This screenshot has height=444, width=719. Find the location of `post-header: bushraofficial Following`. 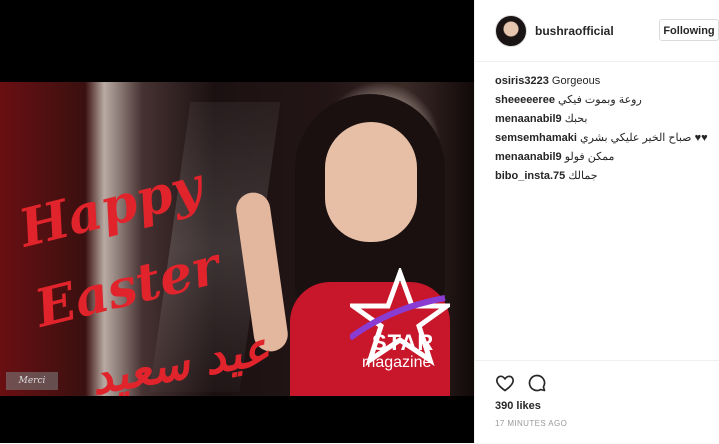

post-header: bushraofficial Following is located at coordinates (597, 31).